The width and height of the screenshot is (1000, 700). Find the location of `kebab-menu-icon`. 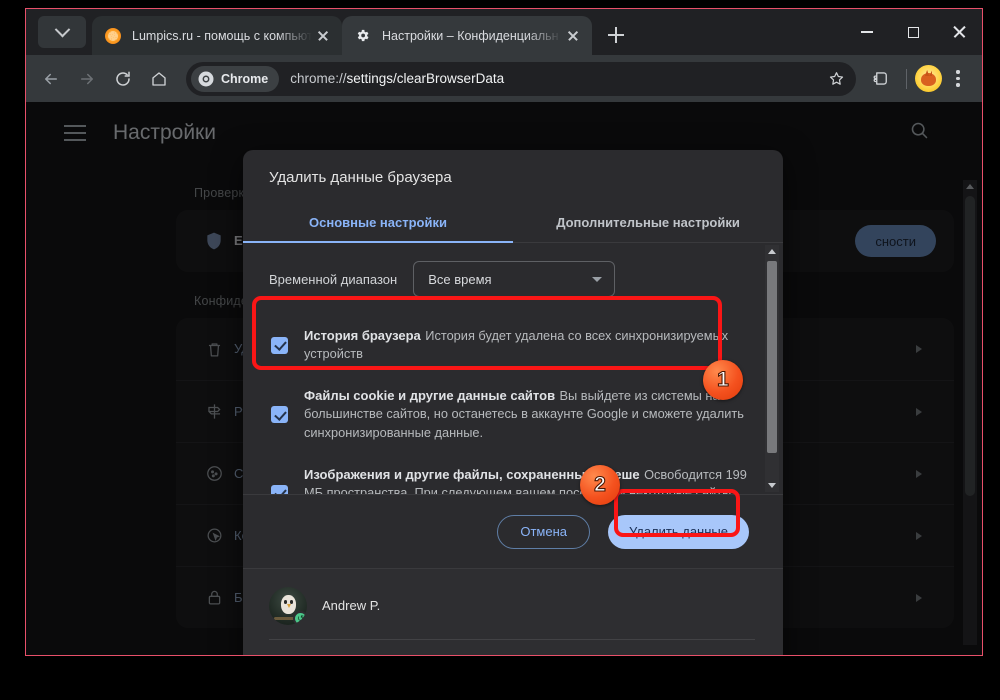

kebab-menu-icon is located at coordinates (958, 78).